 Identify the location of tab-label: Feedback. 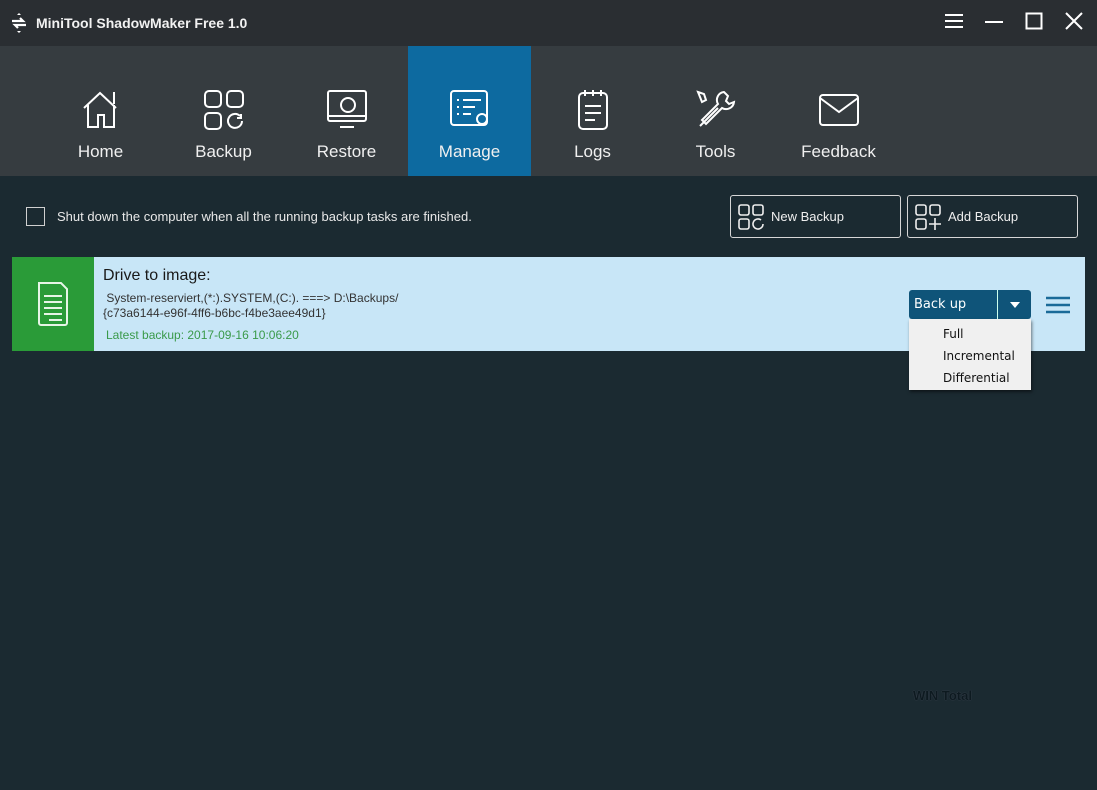
(838, 151).